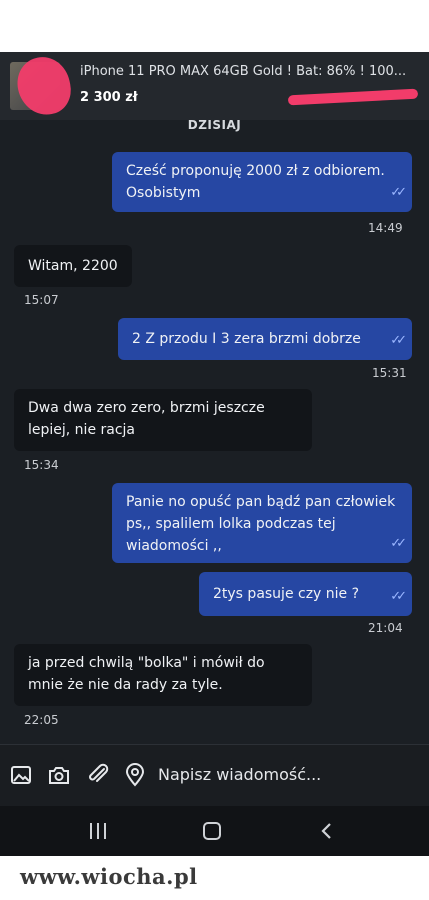 The width and height of the screenshot is (429, 900). Describe the element at coordinates (385, 228) in the screenshot. I see `message-time: 14:49` at that location.